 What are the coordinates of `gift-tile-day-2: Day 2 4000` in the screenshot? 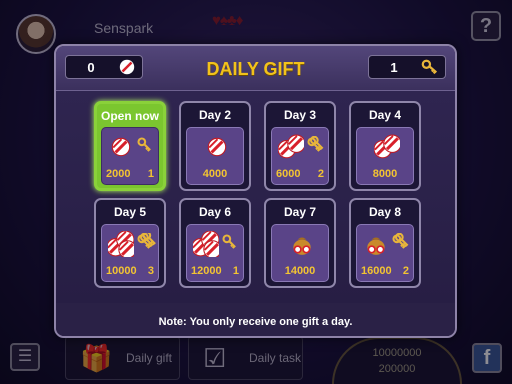 It's located at (215, 146).